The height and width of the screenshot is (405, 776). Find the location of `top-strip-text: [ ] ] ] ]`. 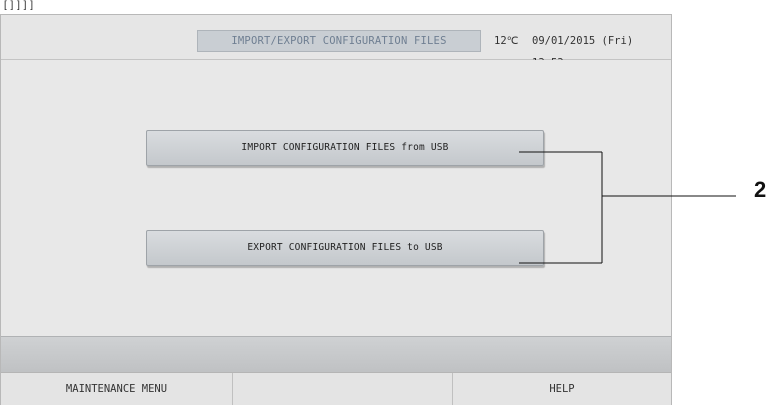

top-strip-text: [ ] ] ] ] is located at coordinates (19, 5).